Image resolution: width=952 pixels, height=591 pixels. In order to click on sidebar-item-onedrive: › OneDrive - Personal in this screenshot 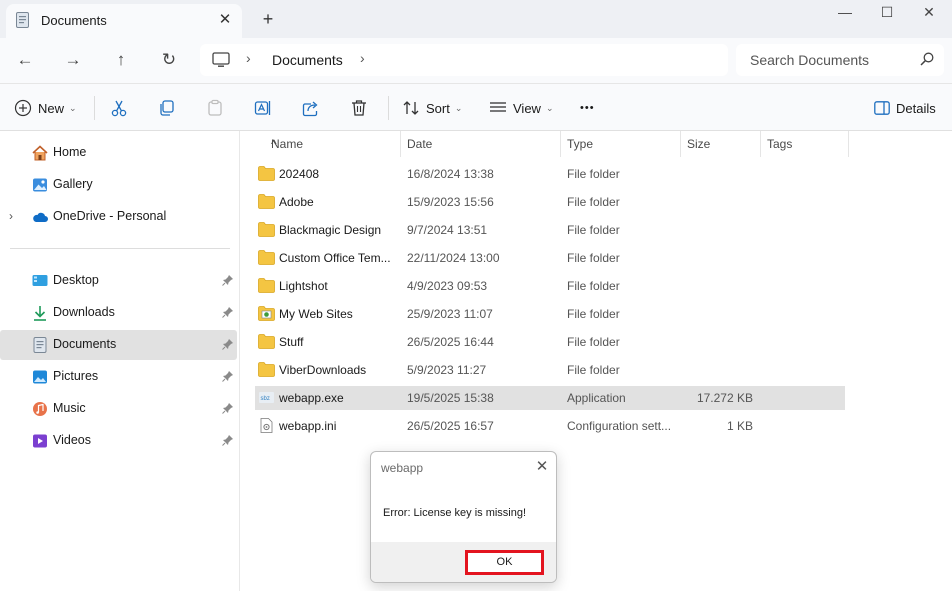, I will do `click(118, 217)`.